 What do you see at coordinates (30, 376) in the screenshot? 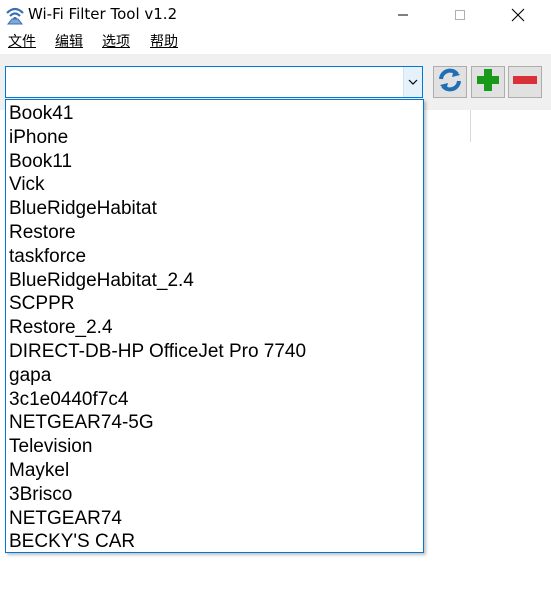
I see `list-item: gapa` at bounding box center [30, 376].